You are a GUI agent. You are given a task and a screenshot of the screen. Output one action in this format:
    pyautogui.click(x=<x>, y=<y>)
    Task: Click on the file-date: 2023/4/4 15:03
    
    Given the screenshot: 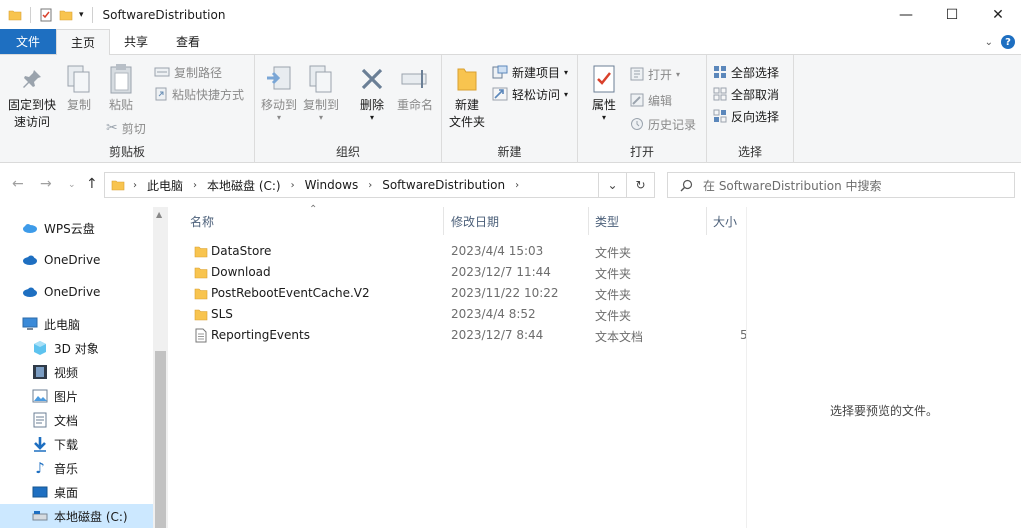 What is the action you would take?
    pyautogui.click(x=497, y=251)
    